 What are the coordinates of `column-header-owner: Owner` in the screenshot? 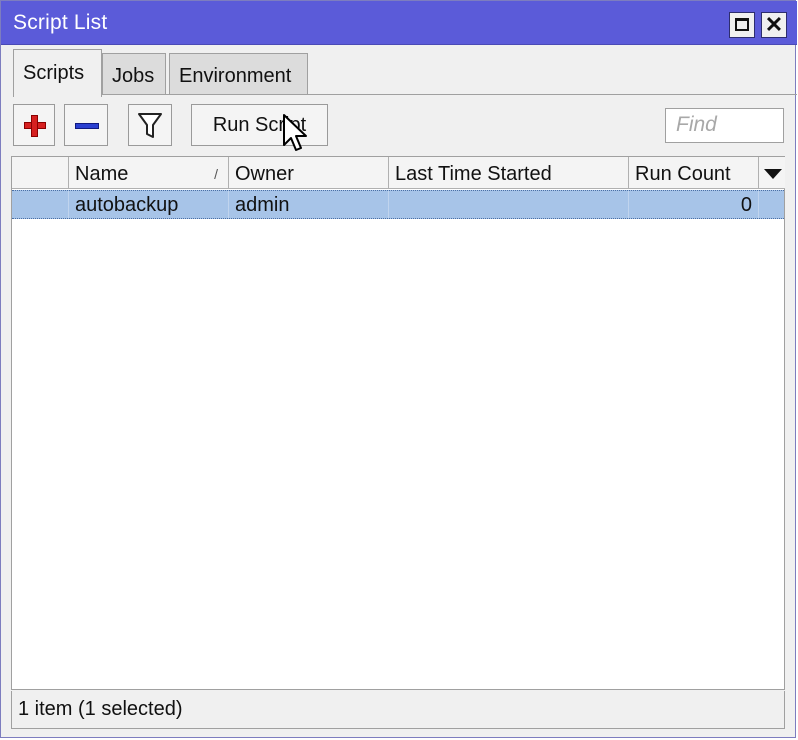 It's located at (309, 173).